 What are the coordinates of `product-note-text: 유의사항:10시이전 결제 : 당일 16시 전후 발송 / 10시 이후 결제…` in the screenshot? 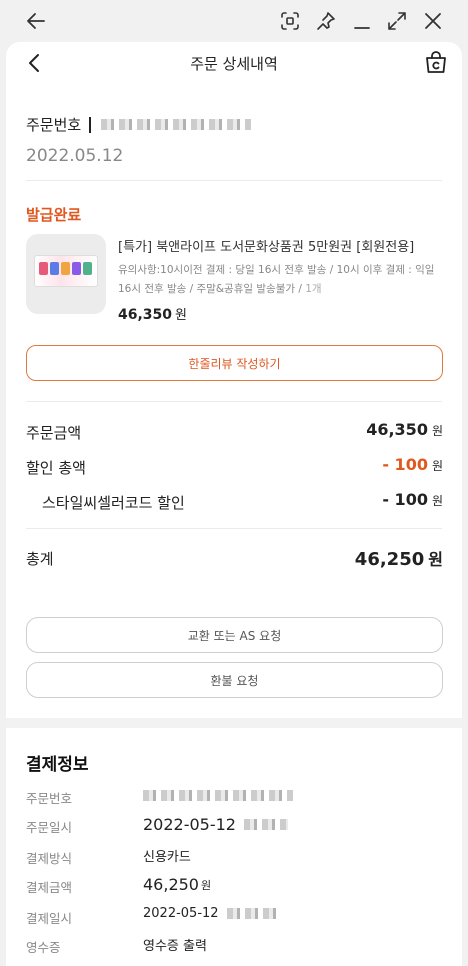 It's located at (276, 279).